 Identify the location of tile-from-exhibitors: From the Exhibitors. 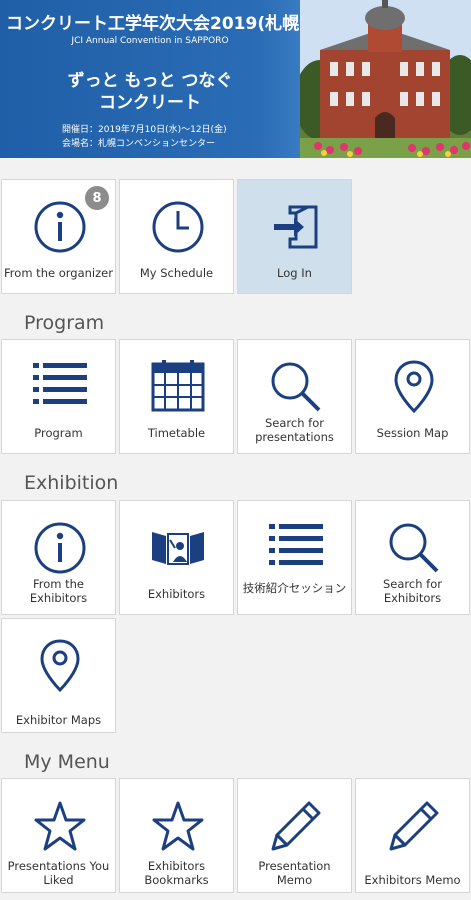
(58, 557).